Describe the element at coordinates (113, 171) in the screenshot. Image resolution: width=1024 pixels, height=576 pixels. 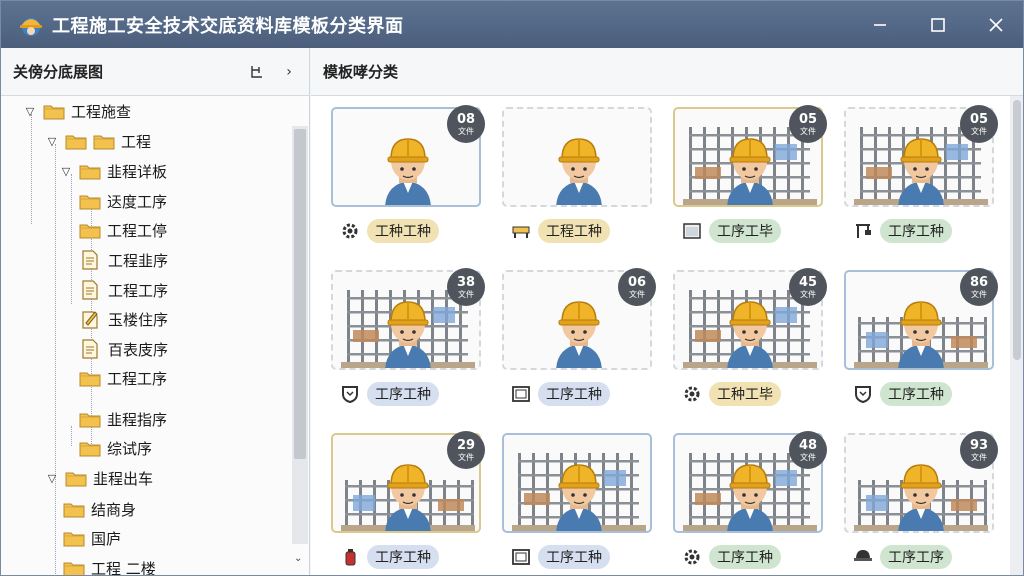
I see `tree-node: ▽ 韭程详板` at that location.